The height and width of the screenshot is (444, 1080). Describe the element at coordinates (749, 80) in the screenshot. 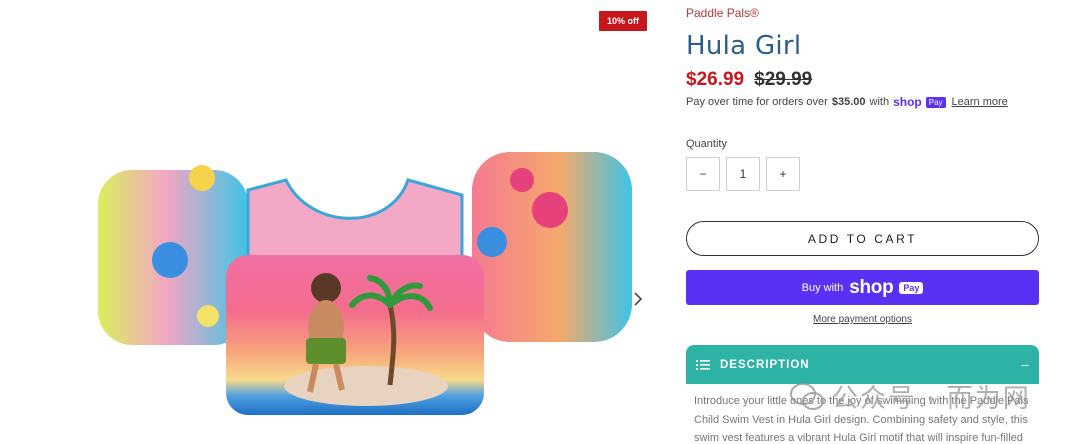

I see `price-row: $26.99 $29.99` at that location.